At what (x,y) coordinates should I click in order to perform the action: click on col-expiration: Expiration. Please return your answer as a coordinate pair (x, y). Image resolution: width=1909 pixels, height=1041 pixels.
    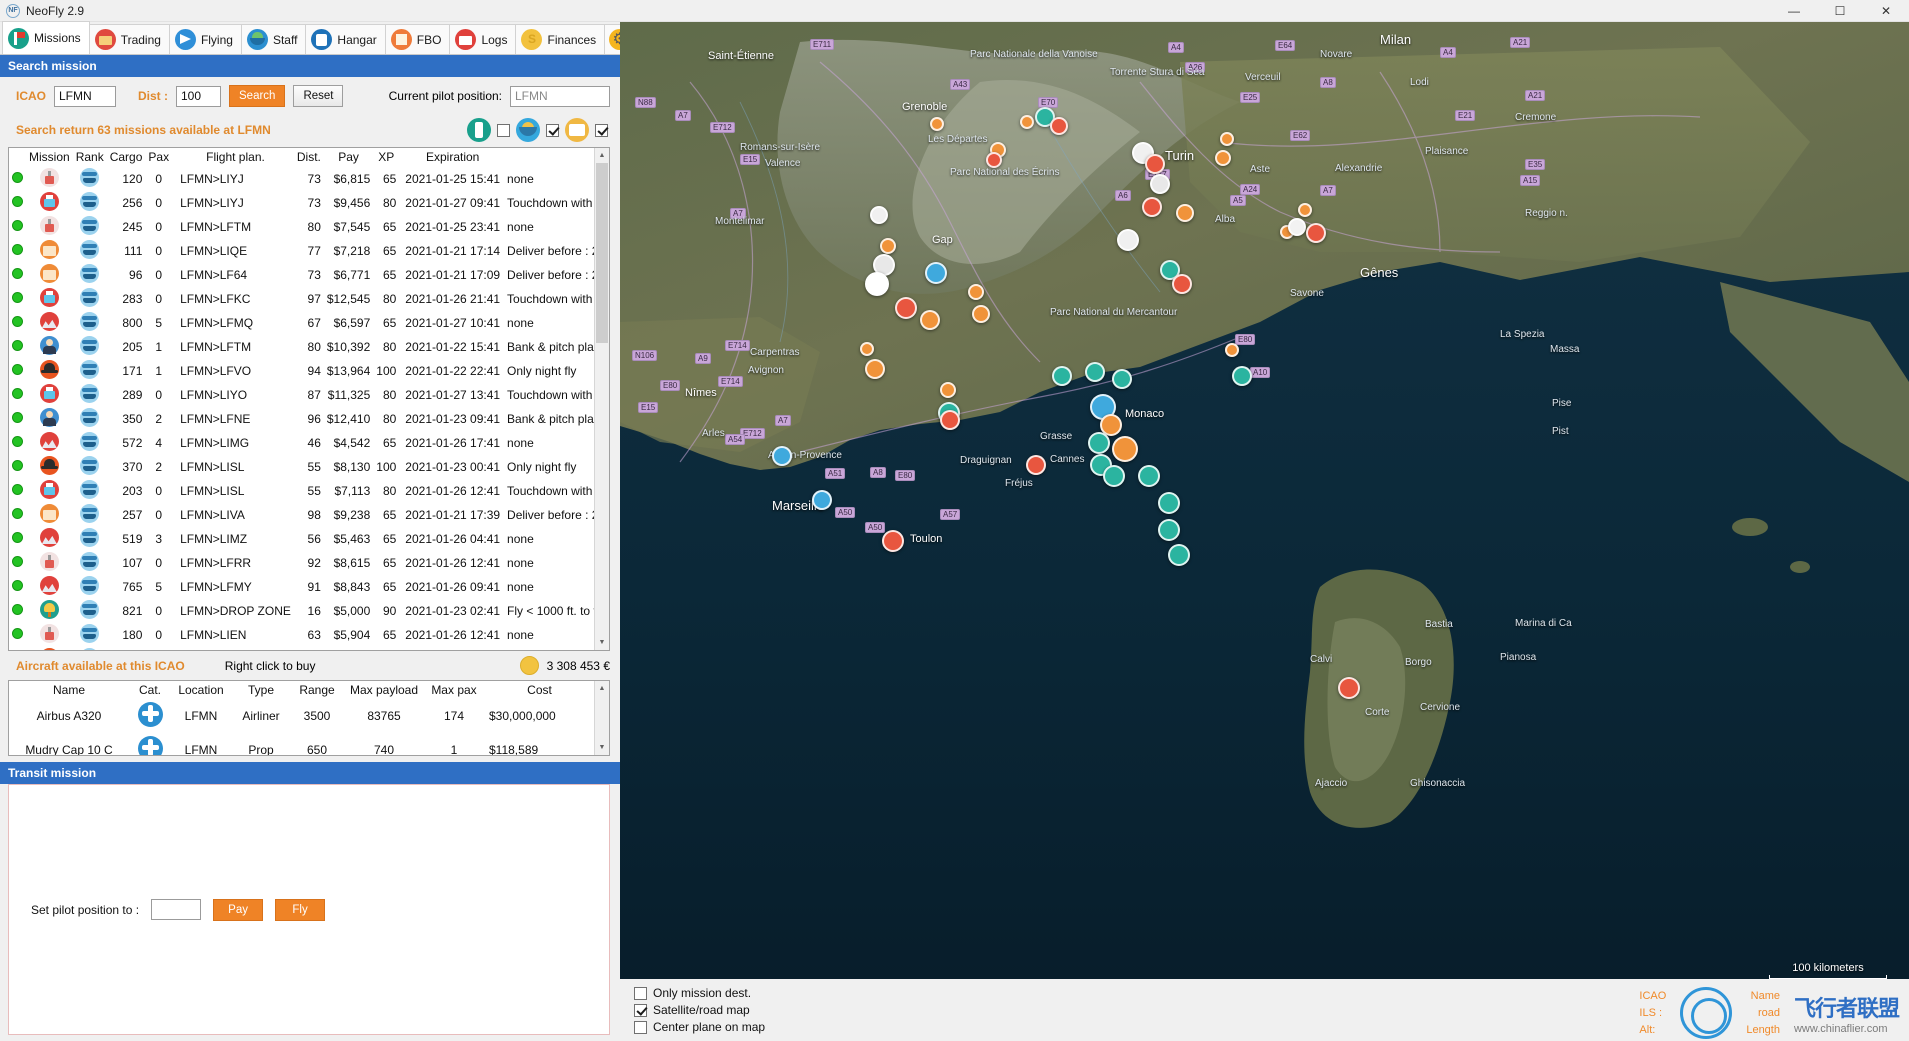
    Looking at the image, I should click on (451, 157).